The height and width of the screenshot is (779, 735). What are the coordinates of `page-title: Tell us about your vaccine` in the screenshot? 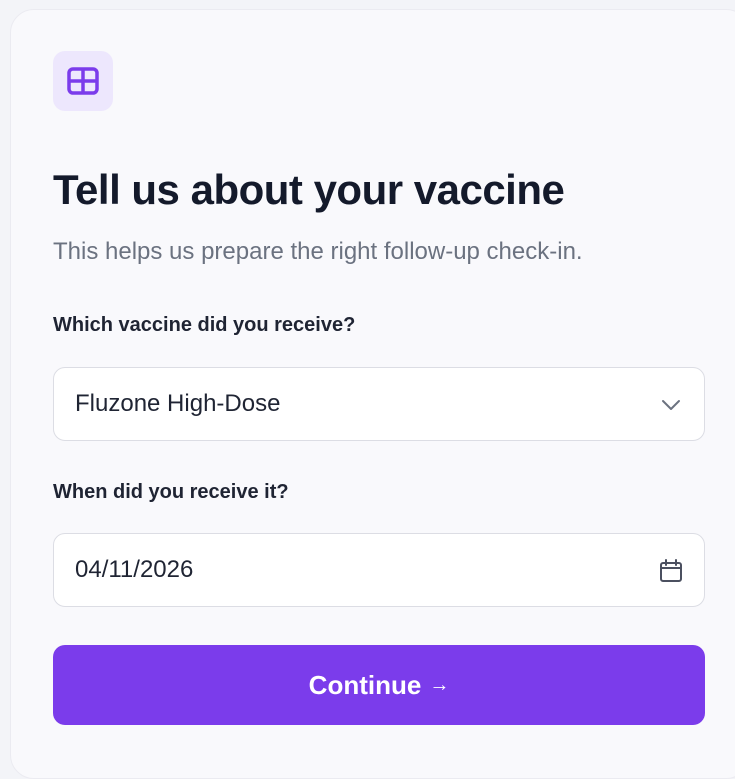 It's located at (309, 189).